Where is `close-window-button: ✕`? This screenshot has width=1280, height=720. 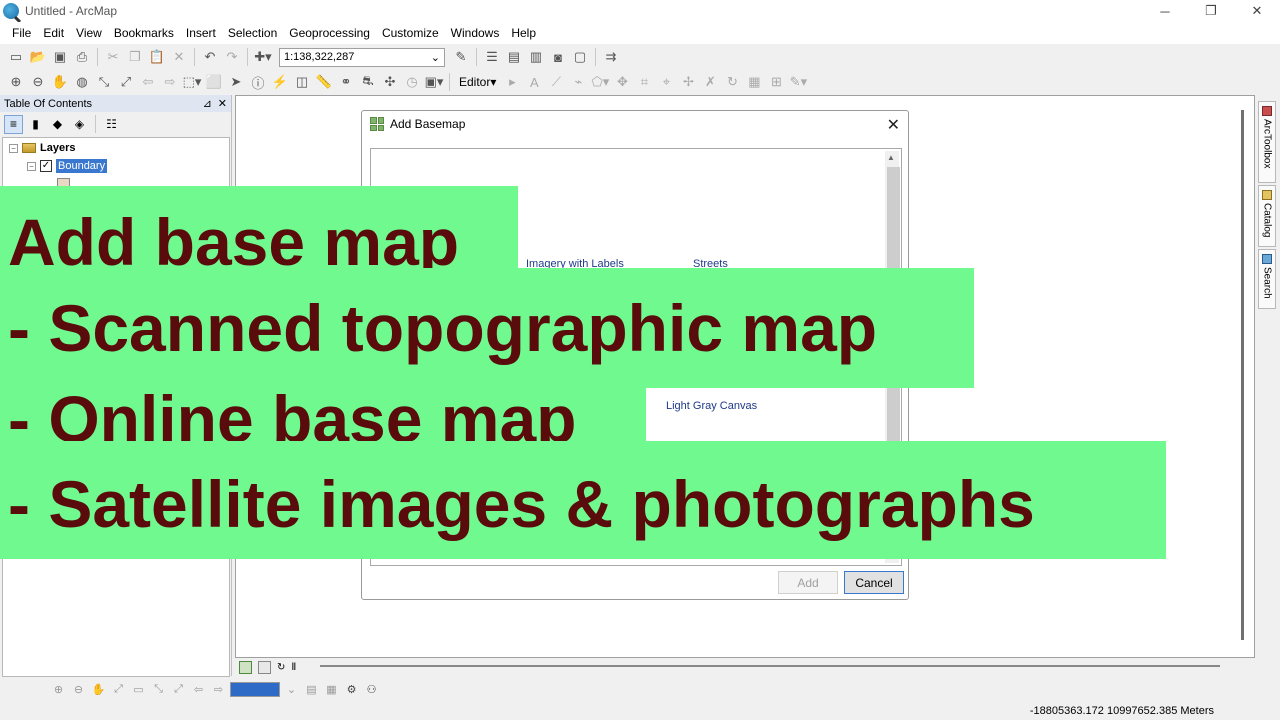 close-window-button: ✕ is located at coordinates (1257, 11).